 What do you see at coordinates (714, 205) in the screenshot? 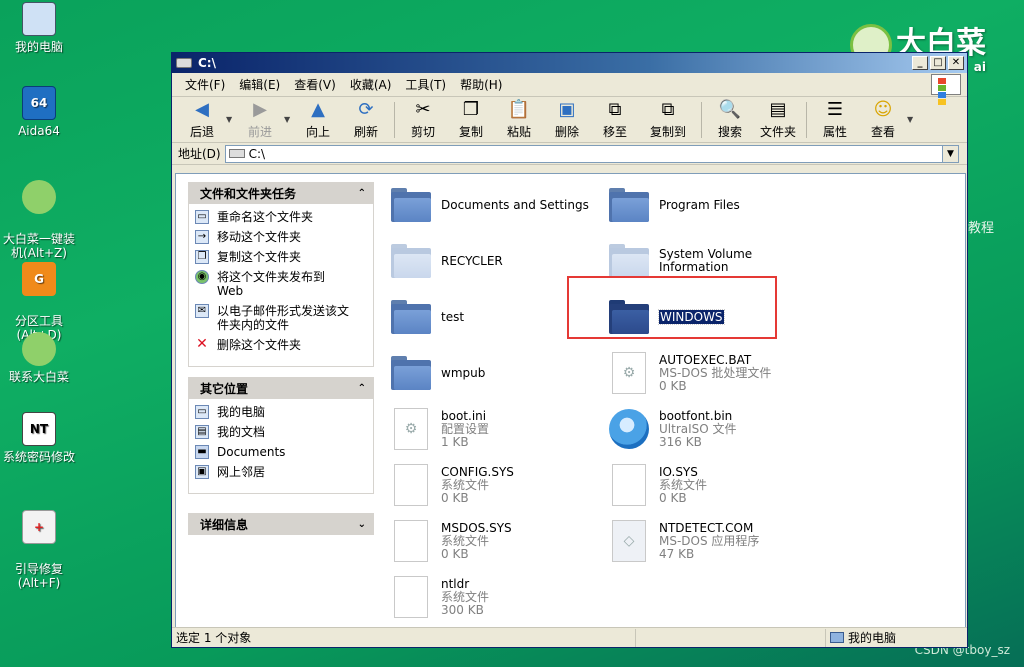
I see `list-item: Program Files` at bounding box center [714, 205].